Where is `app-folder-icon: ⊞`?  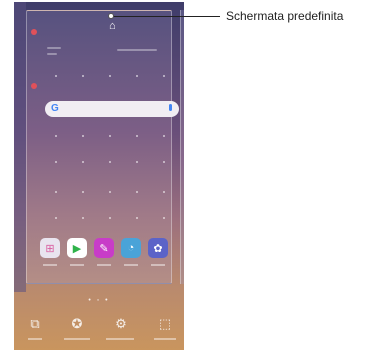
app-folder-icon: ⊞ is located at coordinates (50, 248).